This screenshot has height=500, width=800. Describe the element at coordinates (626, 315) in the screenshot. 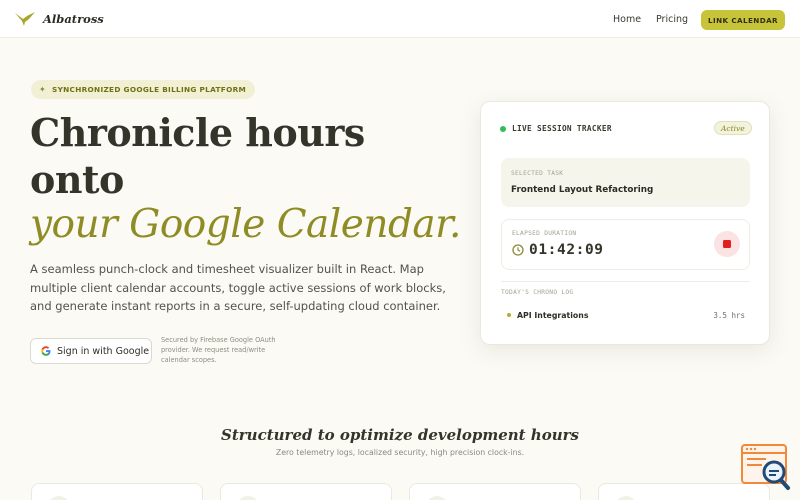

I see `log-item: API Integrations 3.5 hrs` at that location.